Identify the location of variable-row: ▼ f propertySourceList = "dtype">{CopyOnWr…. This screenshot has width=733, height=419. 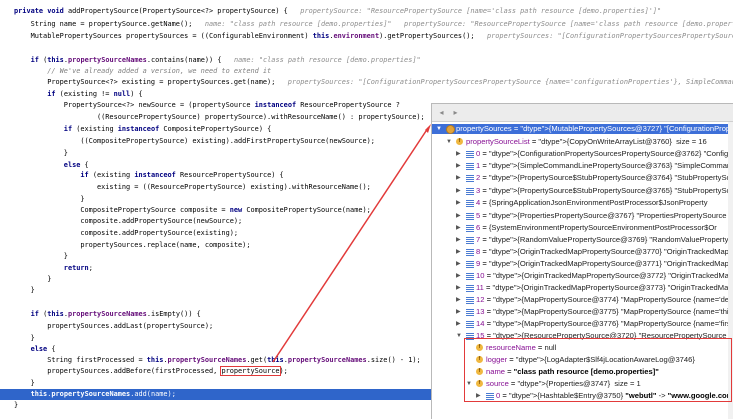
(582, 142).